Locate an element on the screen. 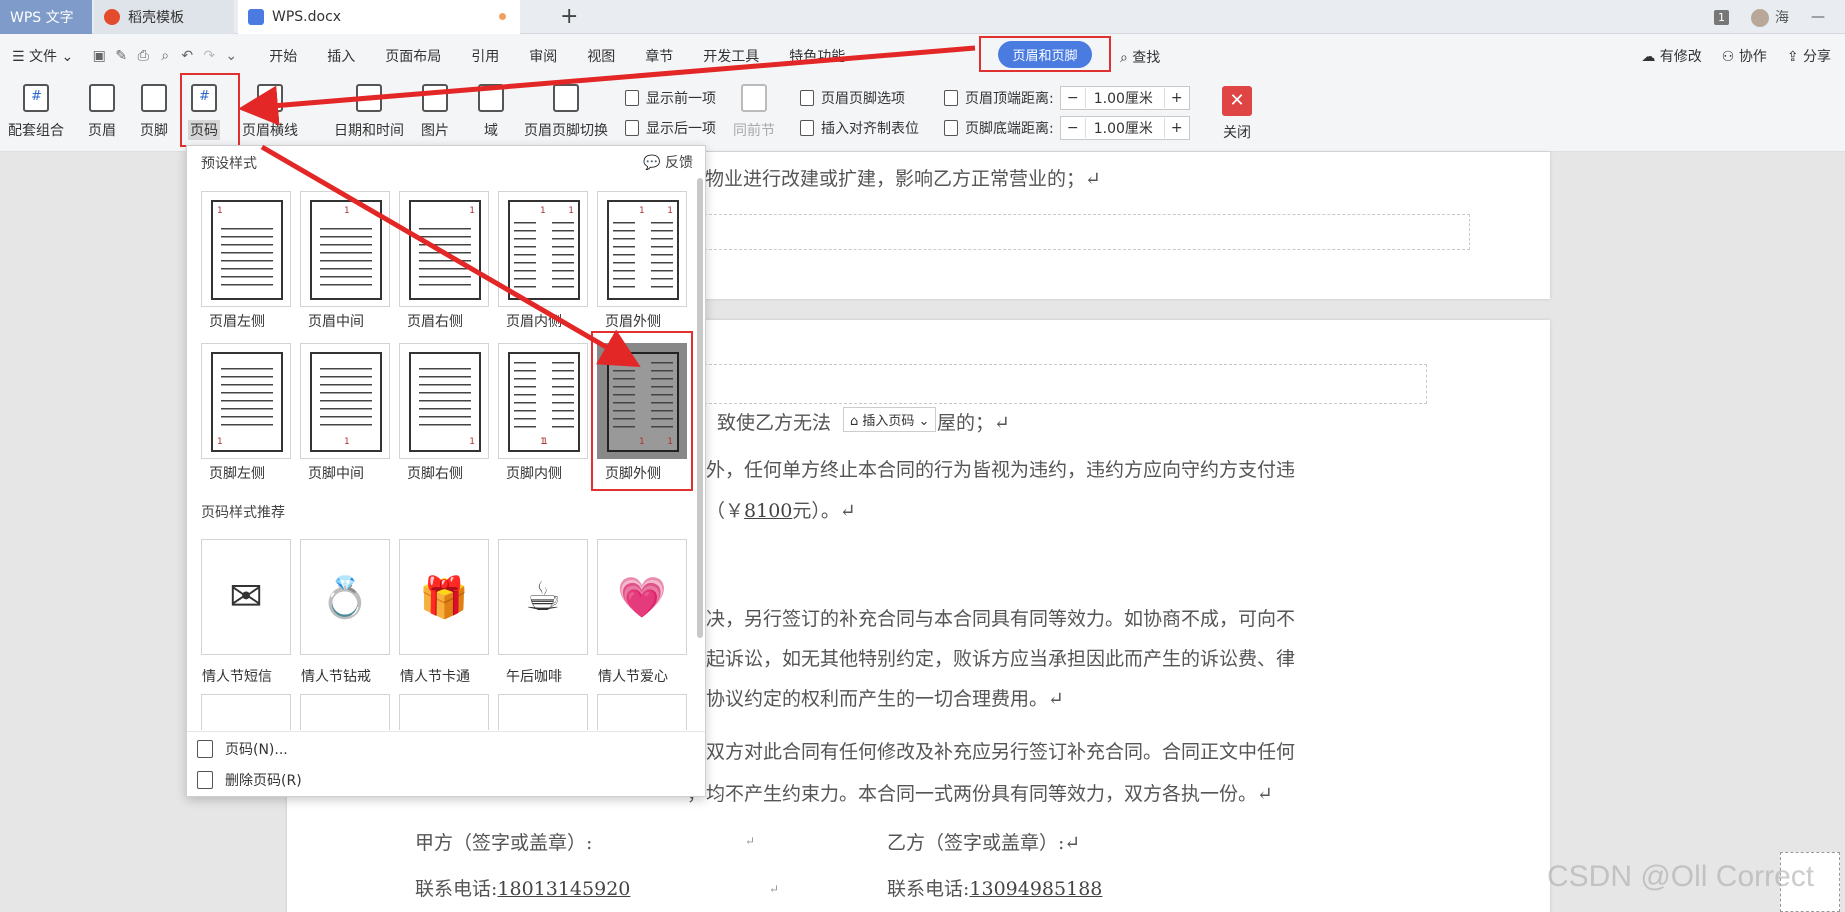  switch-header-footer-button: 页眉页脚切换 is located at coordinates (566, 112).